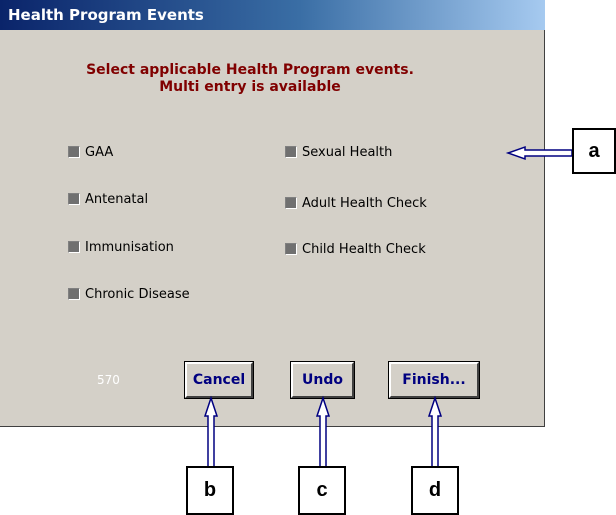 The image size is (616, 515). What do you see at coordinates (539, 153) in the screenshot?
I see `callout-arrow-a` at bounding box center [539, 153].